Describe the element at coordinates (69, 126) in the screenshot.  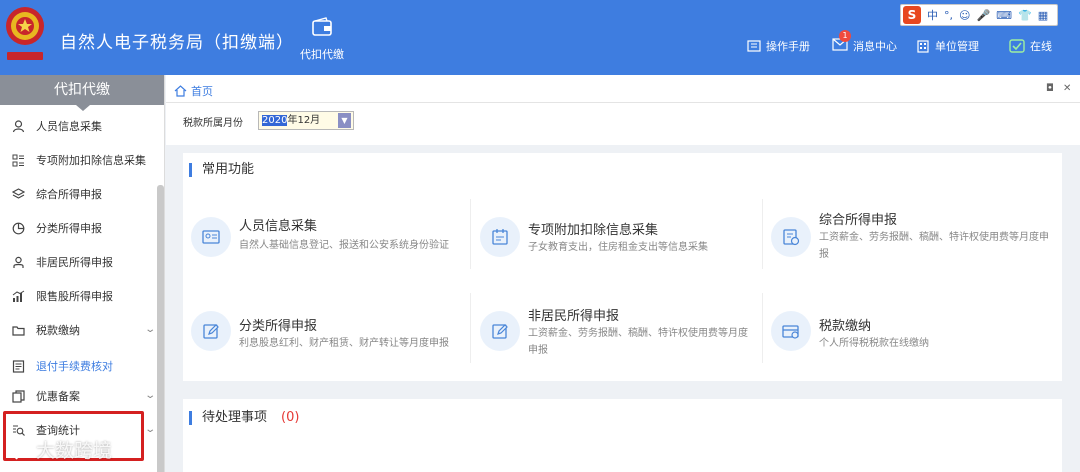
I see `sidebar-item-label: 人员信息采集` at that location.